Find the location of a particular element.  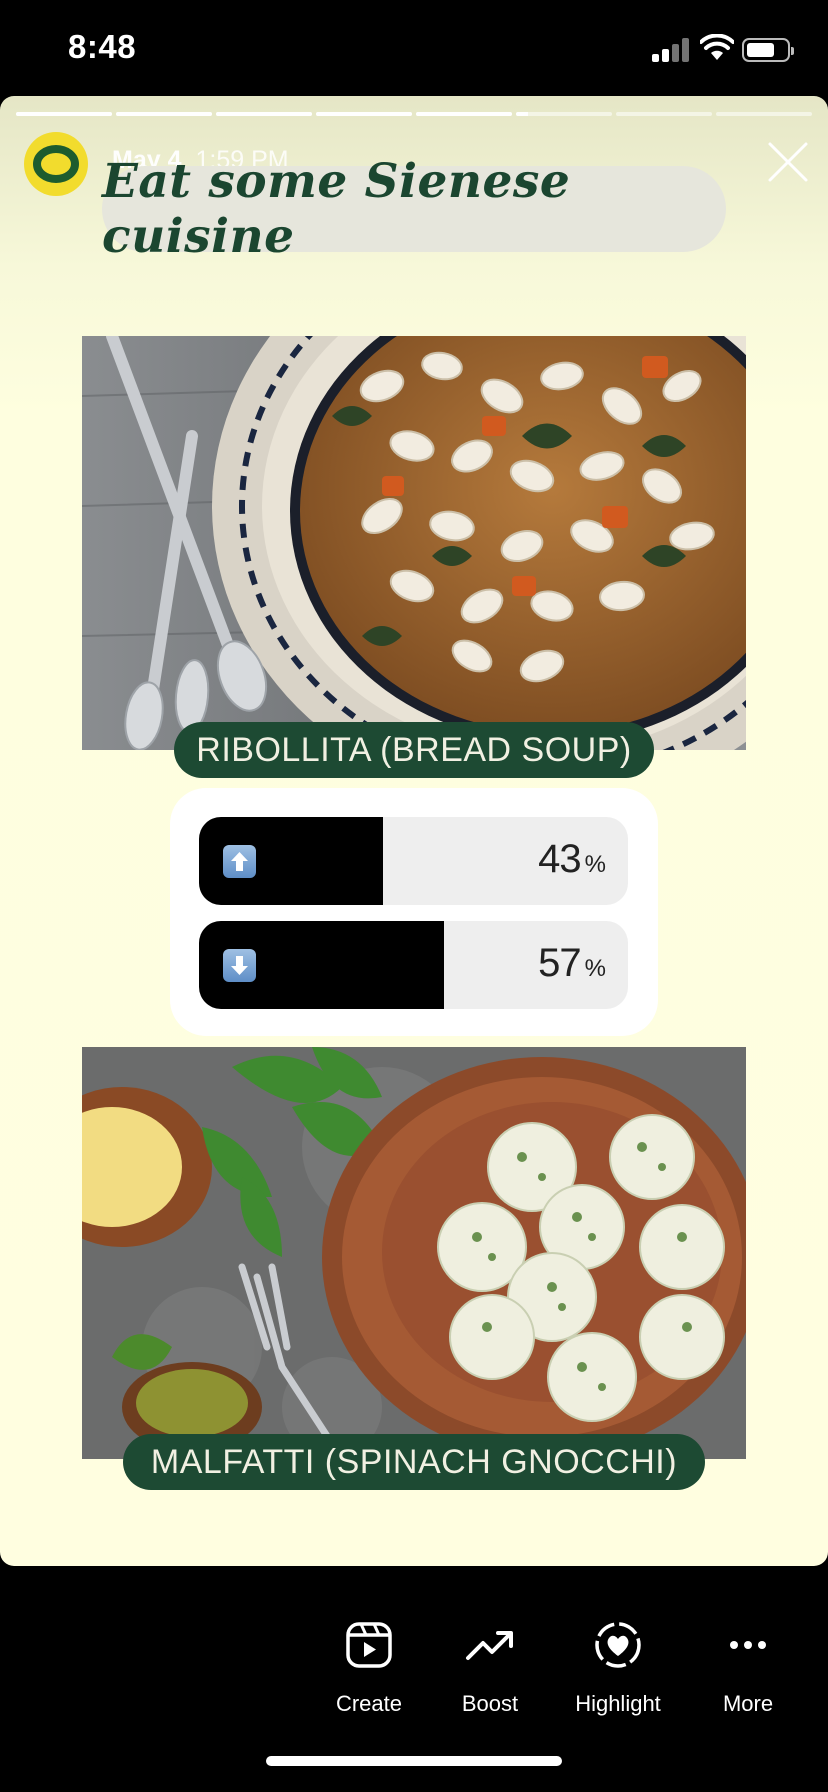

up-arrow-icon is located at coordinates (239, 861).